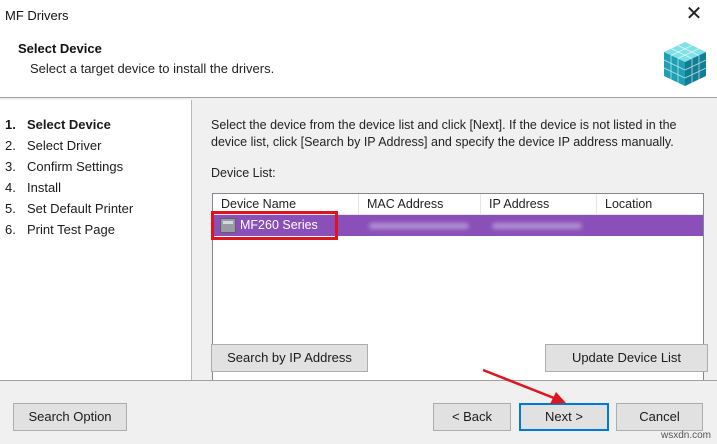 The width and height of the screenshot is (717, 444). What do you see at coordinates (60, 48) in the screenshot?
I see `page-title: Select Device` at bounding box center [60, 48].